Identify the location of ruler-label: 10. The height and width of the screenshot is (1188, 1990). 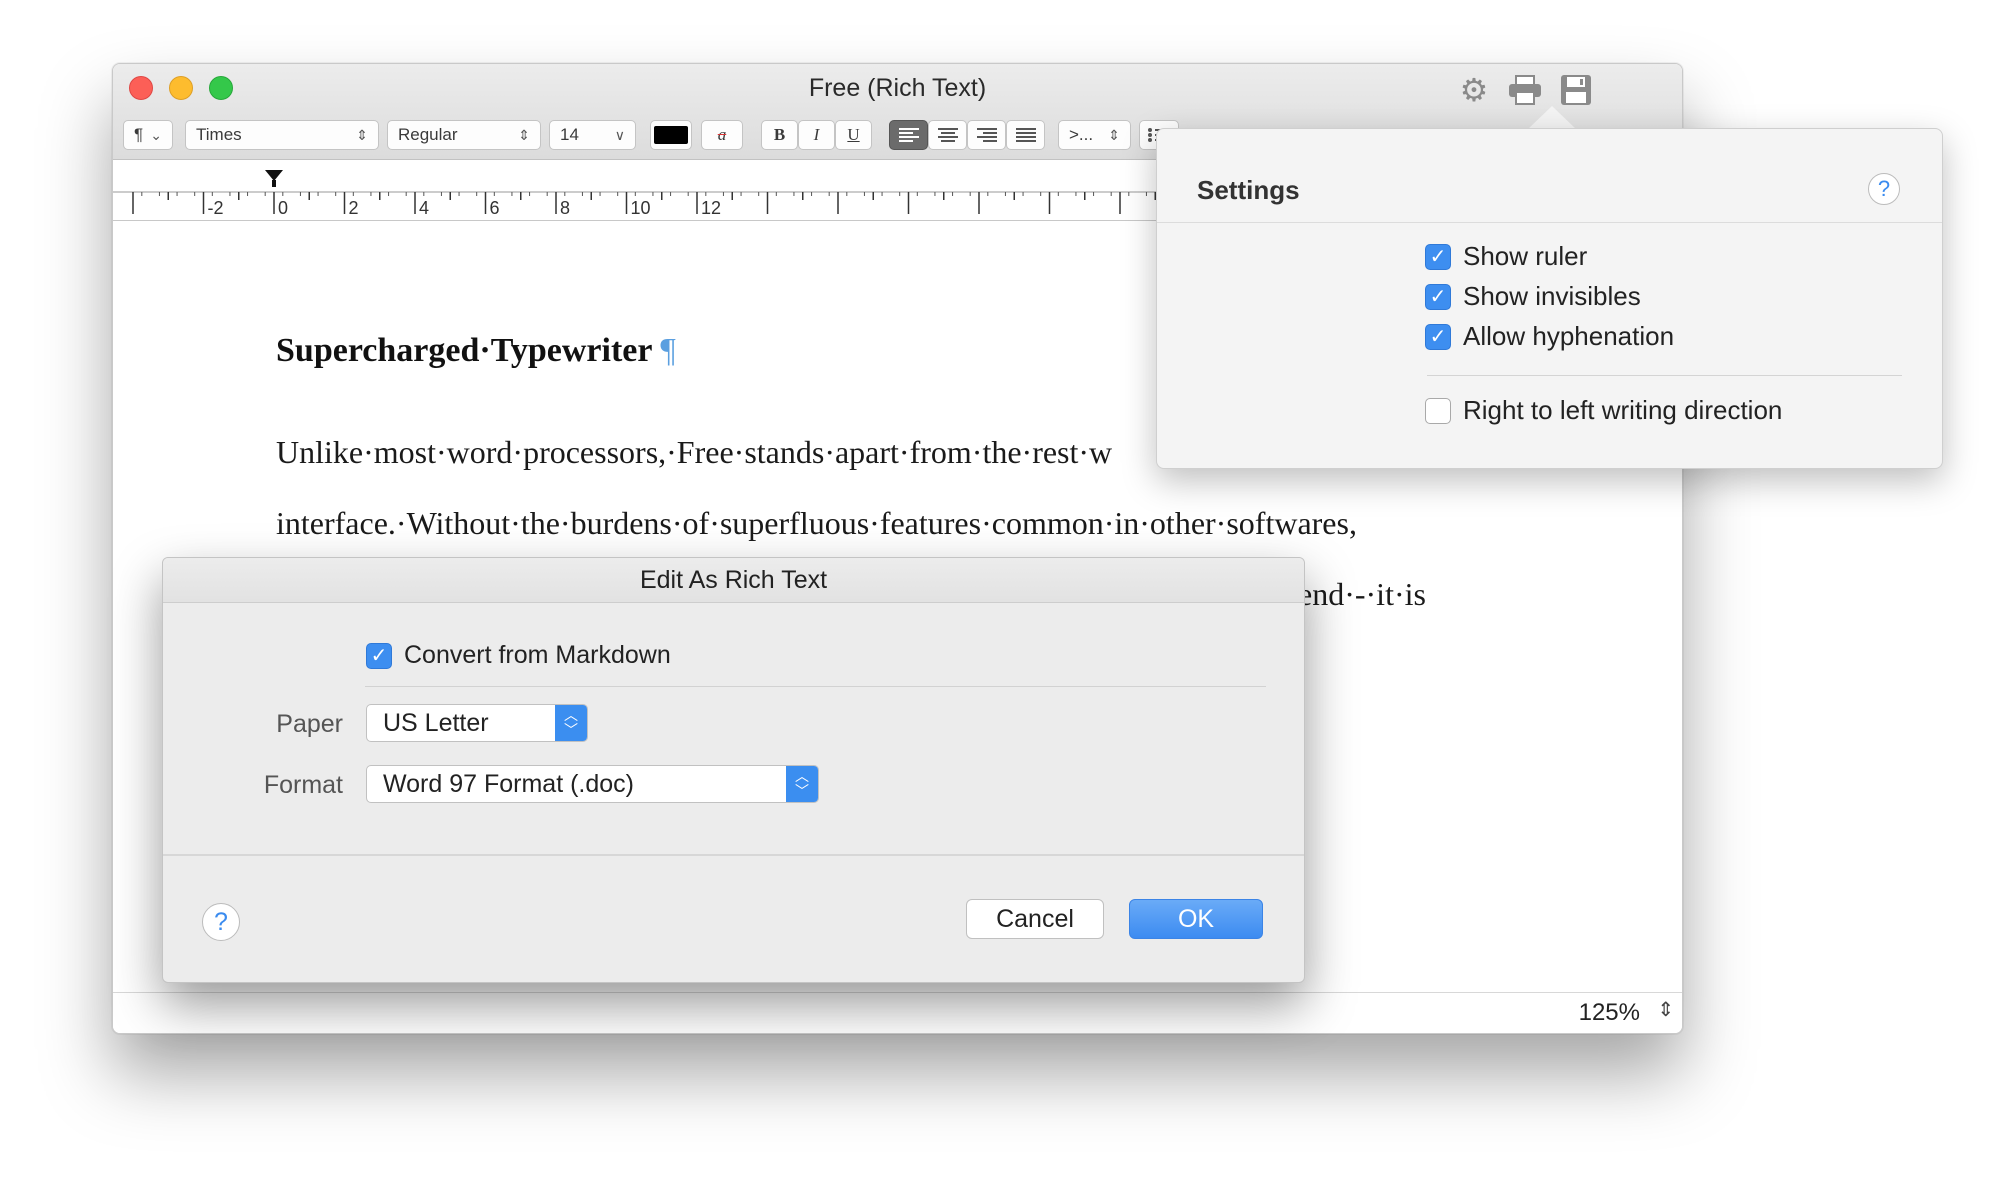
(641, 208).